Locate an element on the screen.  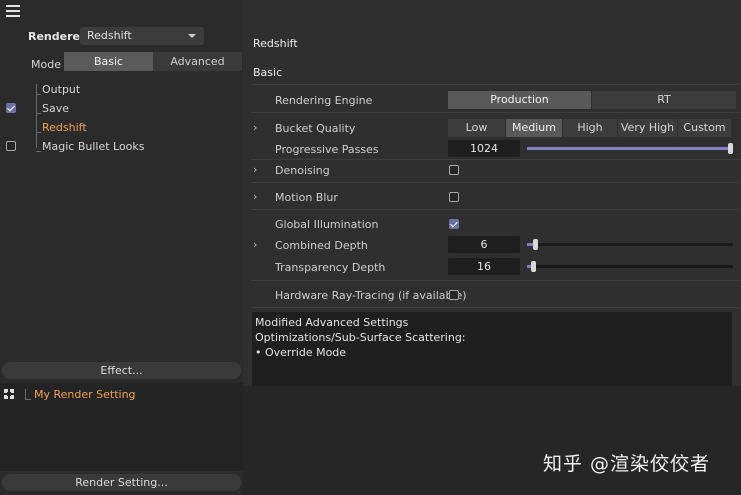
watermark: 知乎 @渲染佼佼者 is located at coordinates (627, 464).